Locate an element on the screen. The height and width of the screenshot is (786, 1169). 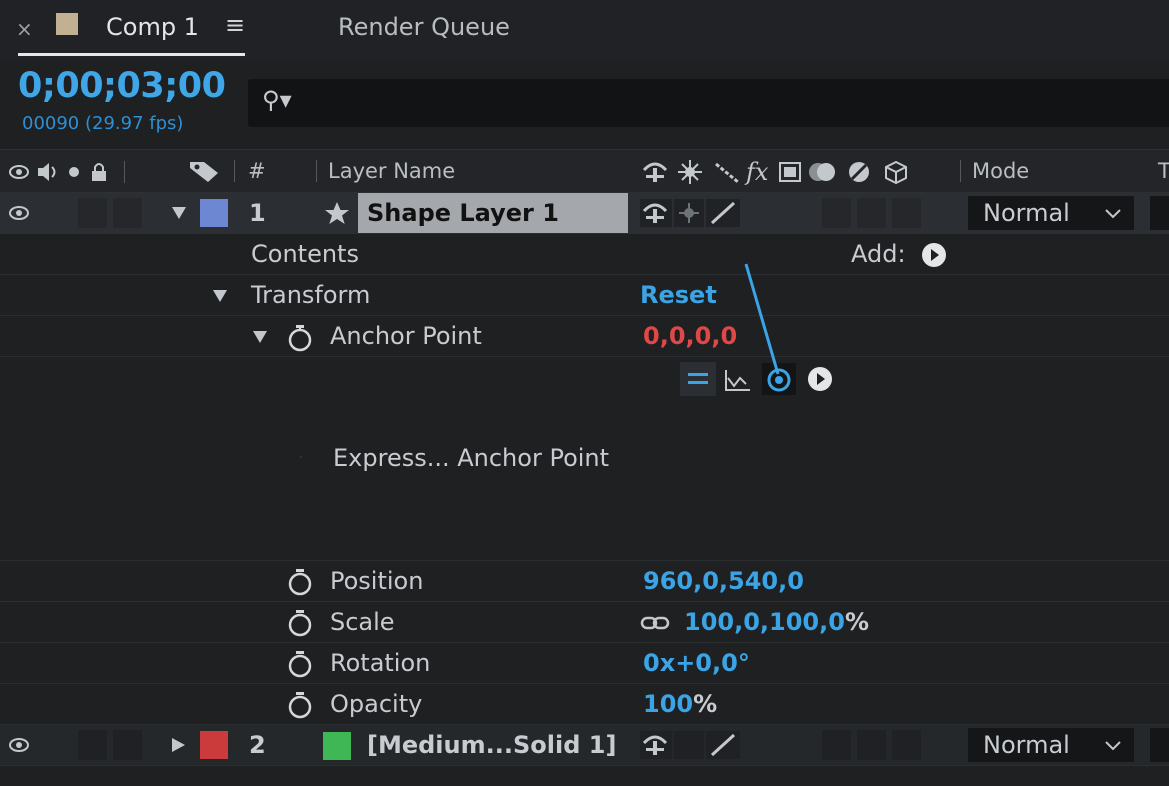
layer-number: 2 is located at coordinates (257, 745).